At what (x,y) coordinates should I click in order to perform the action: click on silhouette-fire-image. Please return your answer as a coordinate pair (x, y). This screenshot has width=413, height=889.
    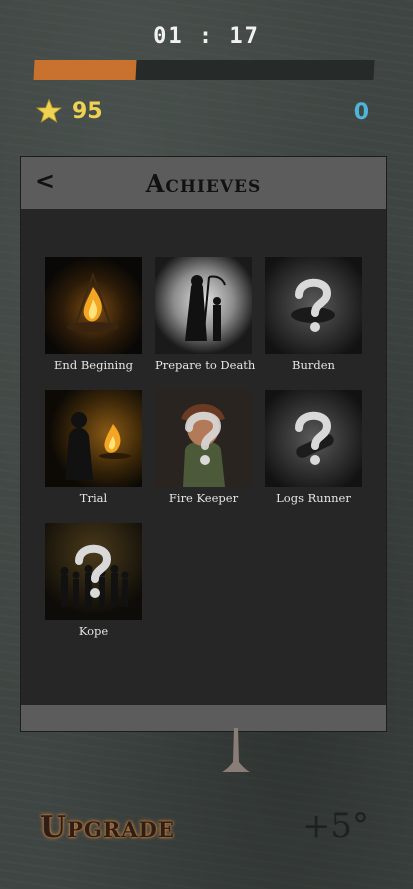
    Looking at the image, I should click on (93, 438).